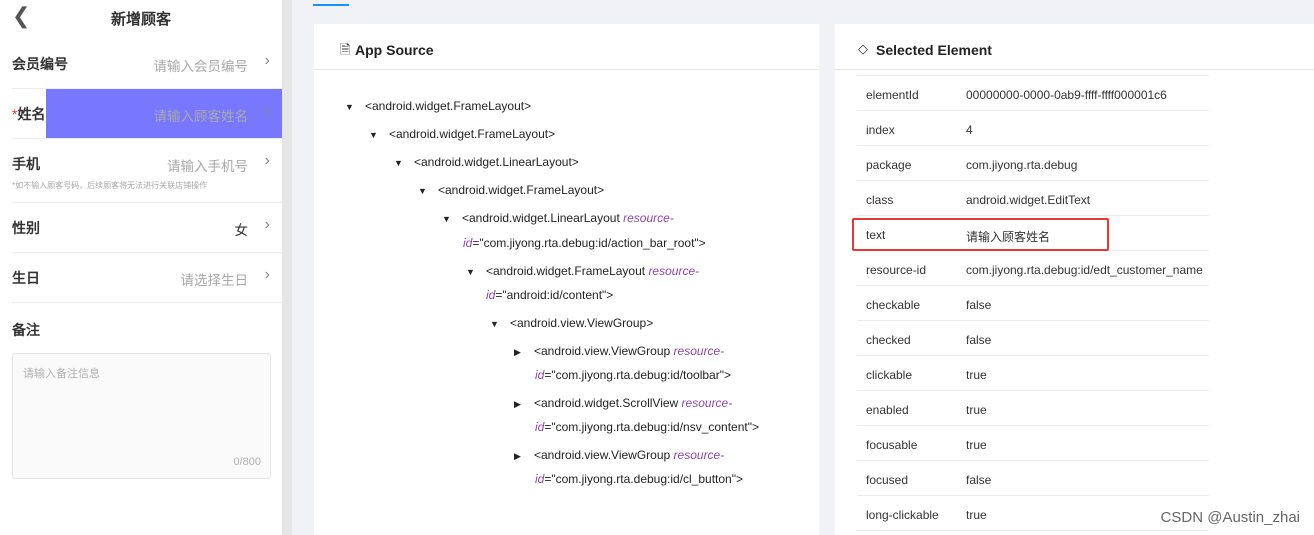  I want to click on attribute-key: checked, so click(888, 340).